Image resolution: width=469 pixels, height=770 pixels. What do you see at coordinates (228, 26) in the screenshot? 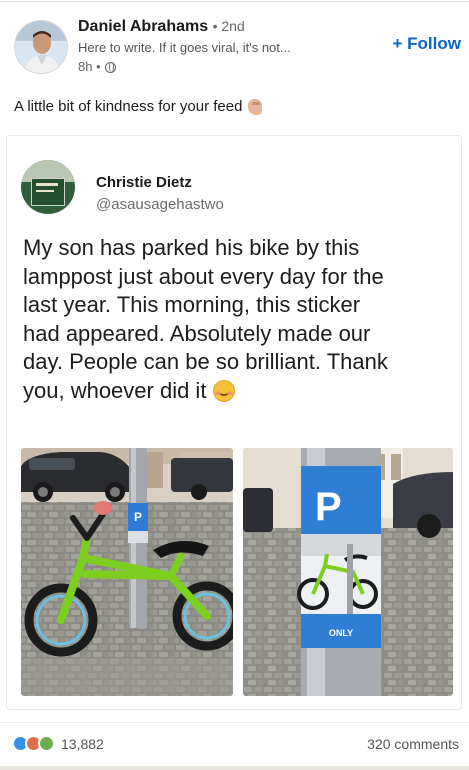
I see `connection-degree: • 2nd` at bounding box center [228, 26].